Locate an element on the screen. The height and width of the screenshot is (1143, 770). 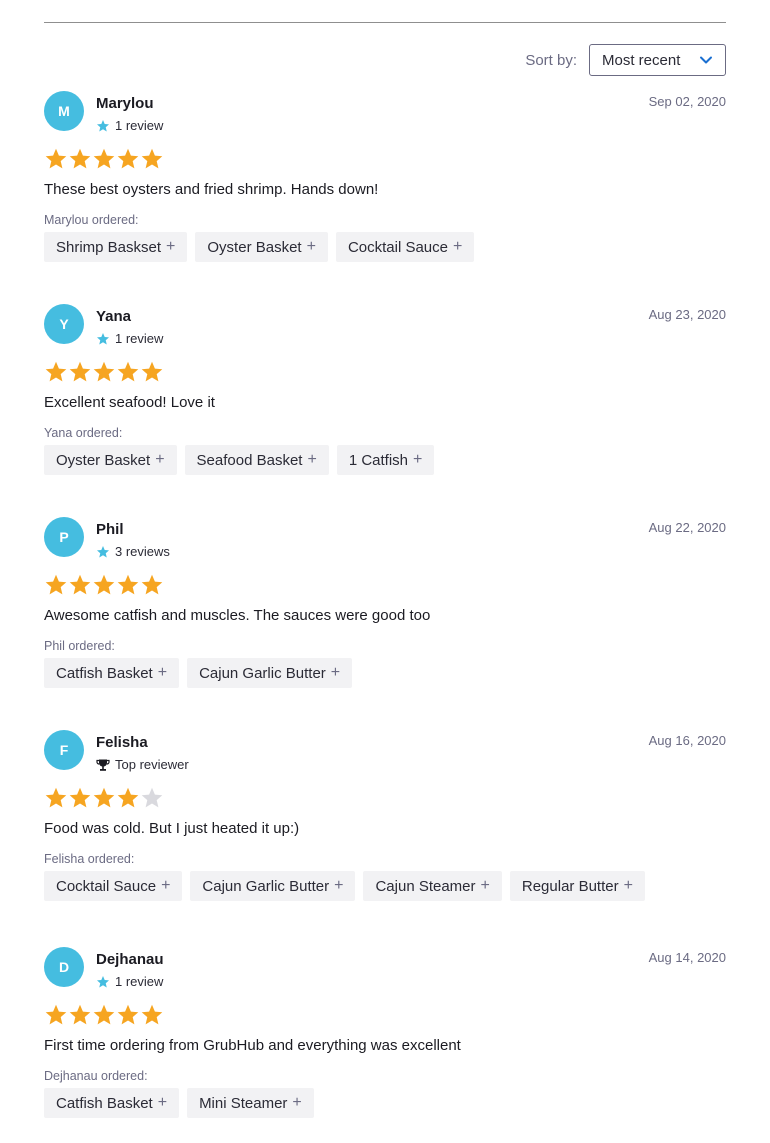
menu-item-label: Seafood Basket is located at coordinates (249, 460).